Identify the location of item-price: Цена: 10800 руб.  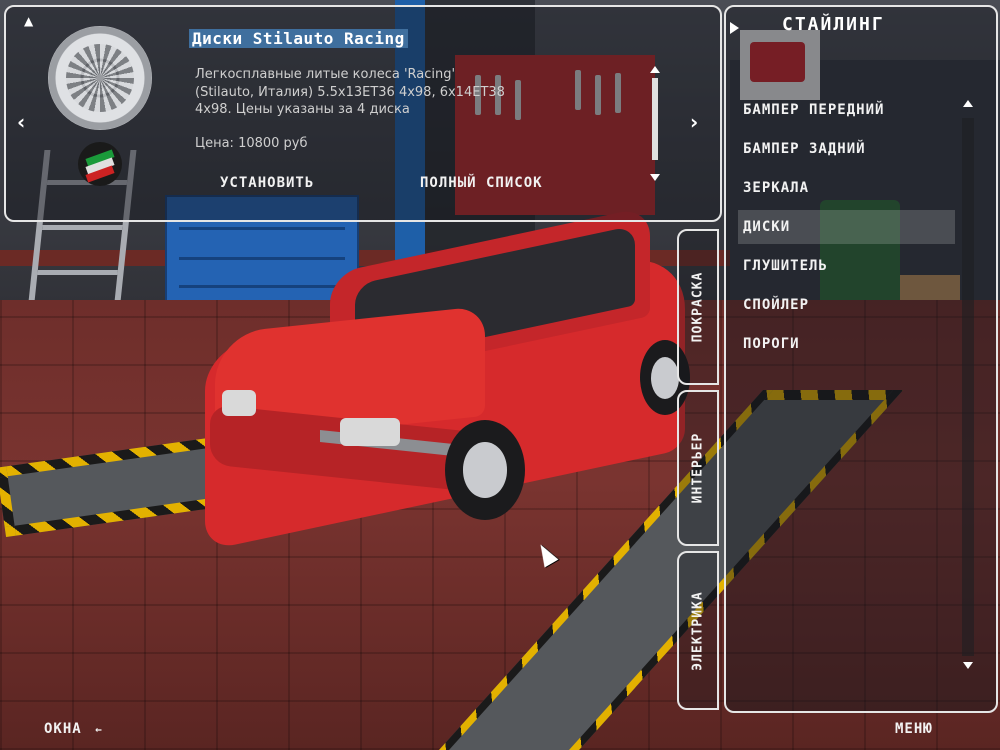
(251, 143).